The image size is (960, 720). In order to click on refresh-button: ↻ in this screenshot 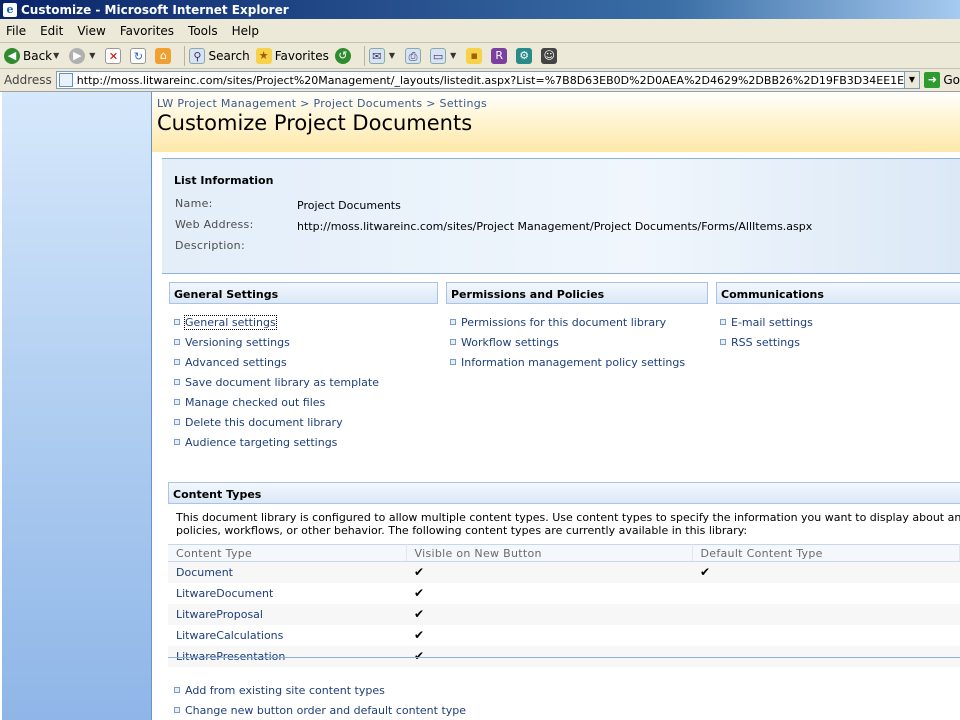, I will do `click(139, 55)`.